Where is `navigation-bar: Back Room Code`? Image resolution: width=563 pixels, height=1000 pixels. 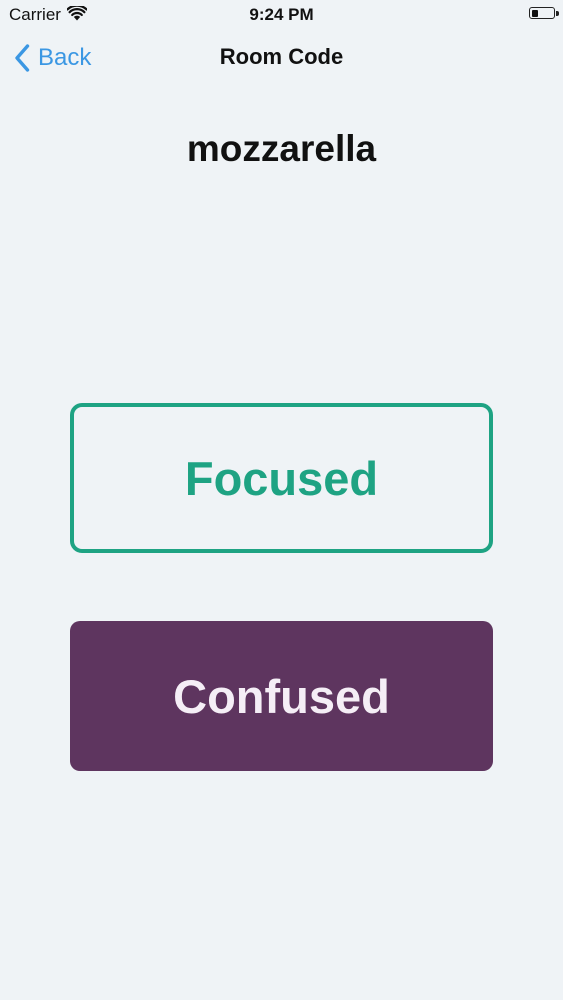
navigation-bar: Back Room Code is located at coordinates (281, 58).